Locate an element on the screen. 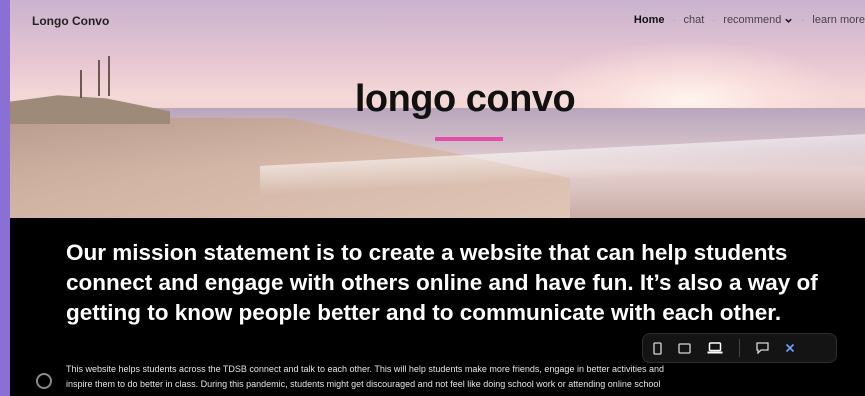  phone-icon is located at coordinates (657, 348).